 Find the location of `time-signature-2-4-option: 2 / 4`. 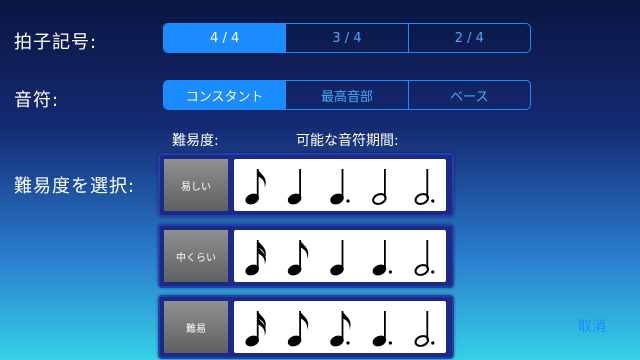

time-signature-2-4-option: 2 / 4 is located at coordinates (468, 38).